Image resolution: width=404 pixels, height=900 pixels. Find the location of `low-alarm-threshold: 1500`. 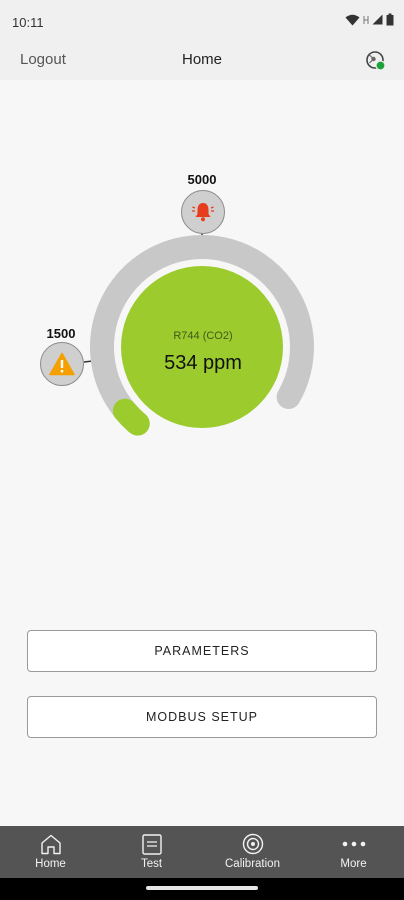

low-alarm-threshold: 1500 is located at coordinates (61, 333).